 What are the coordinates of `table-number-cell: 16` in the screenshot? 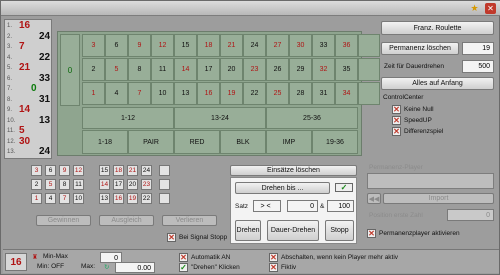 It's located at (208, 93).